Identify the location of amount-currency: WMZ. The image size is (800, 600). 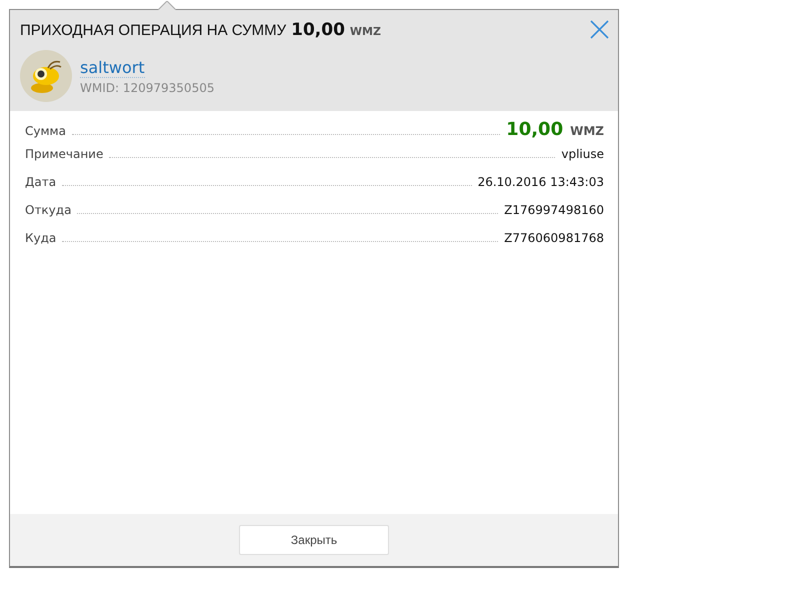
(587, 131).